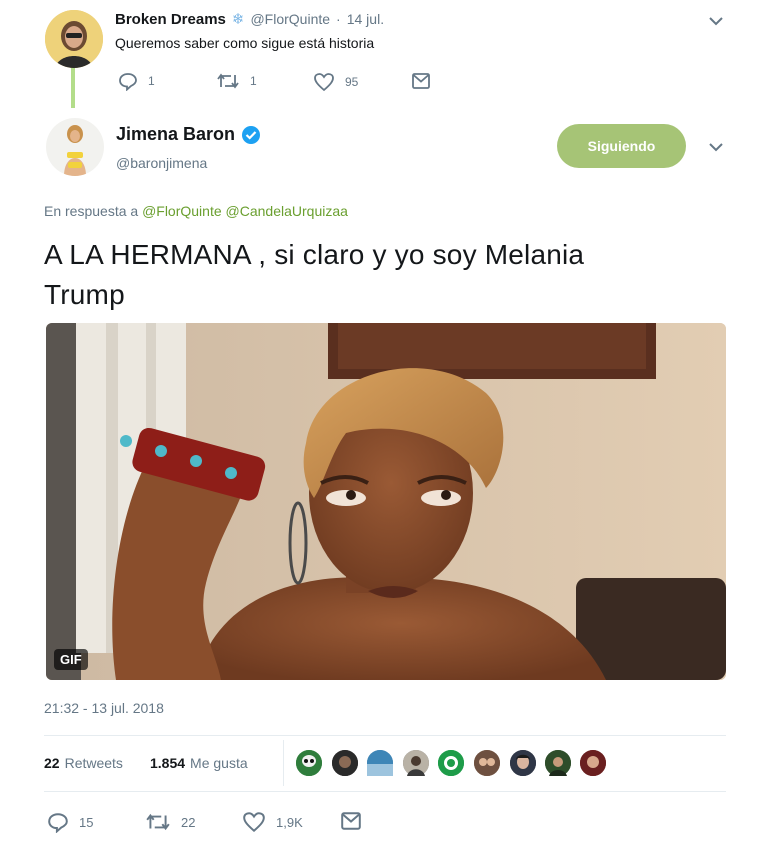 The width and height of the screenshot is (767, 854). What do you see at coordinates (219, 763) in the screenshot?
I see `like-label: Me gusta` at bounding box center [219, 763].